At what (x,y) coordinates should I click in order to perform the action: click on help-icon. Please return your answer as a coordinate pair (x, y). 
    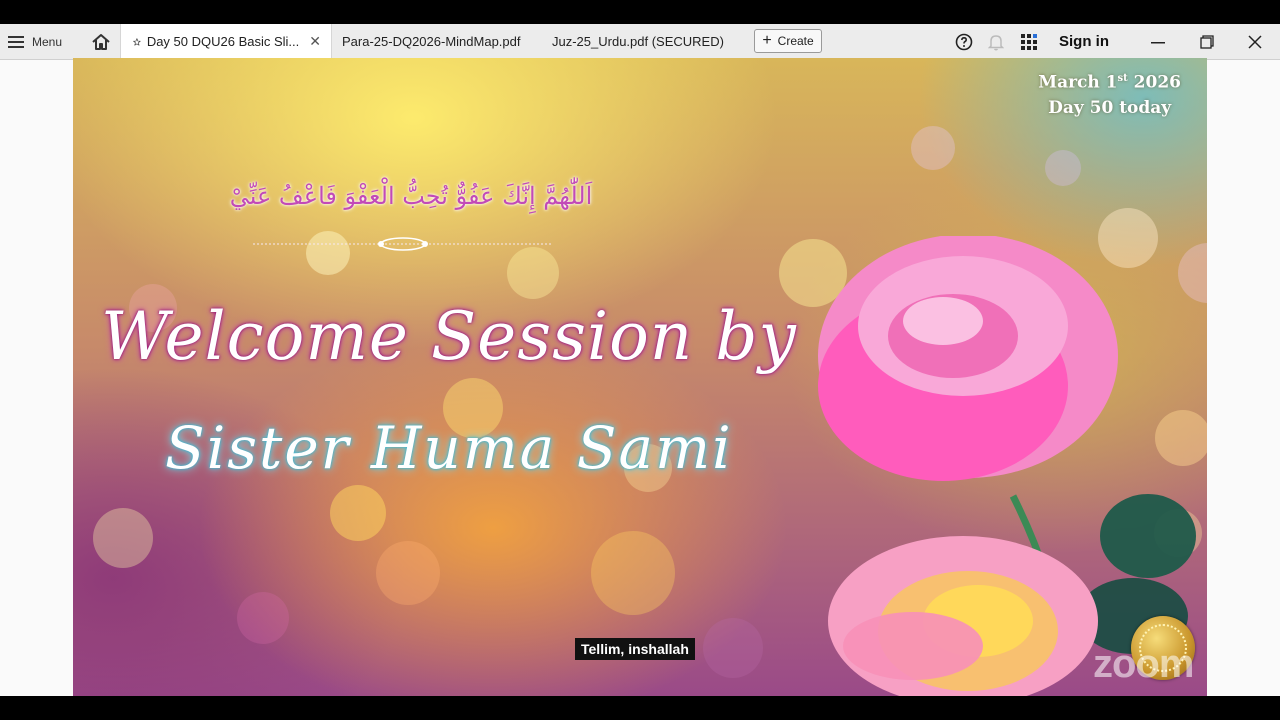
    Looking at the image, I should click on (964, 41).